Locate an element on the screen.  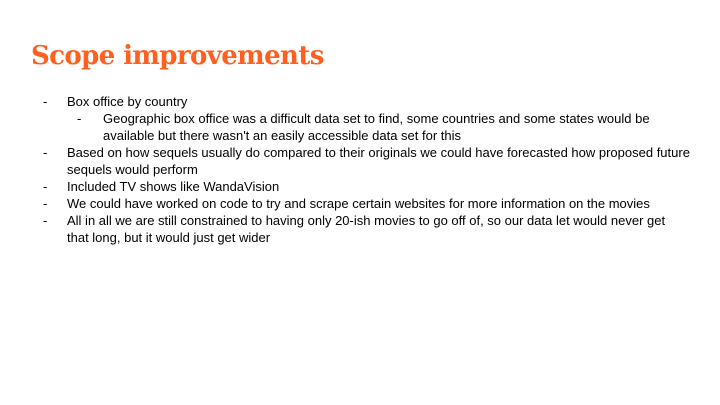
slide-title: Scope improvements is located at coordinates (177, 56).